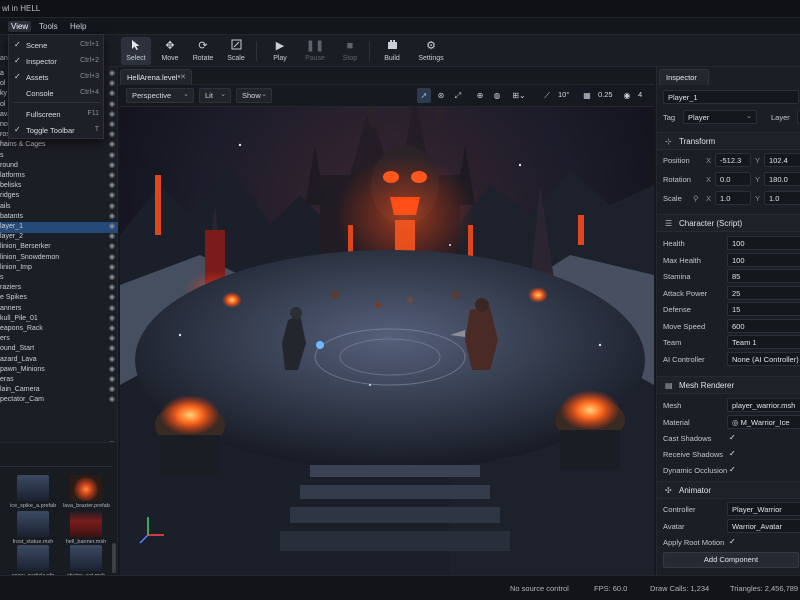  Describe the element at coordinates (684, 77) in the screenshot. I see `tab-inspector: Inspector` at that location.